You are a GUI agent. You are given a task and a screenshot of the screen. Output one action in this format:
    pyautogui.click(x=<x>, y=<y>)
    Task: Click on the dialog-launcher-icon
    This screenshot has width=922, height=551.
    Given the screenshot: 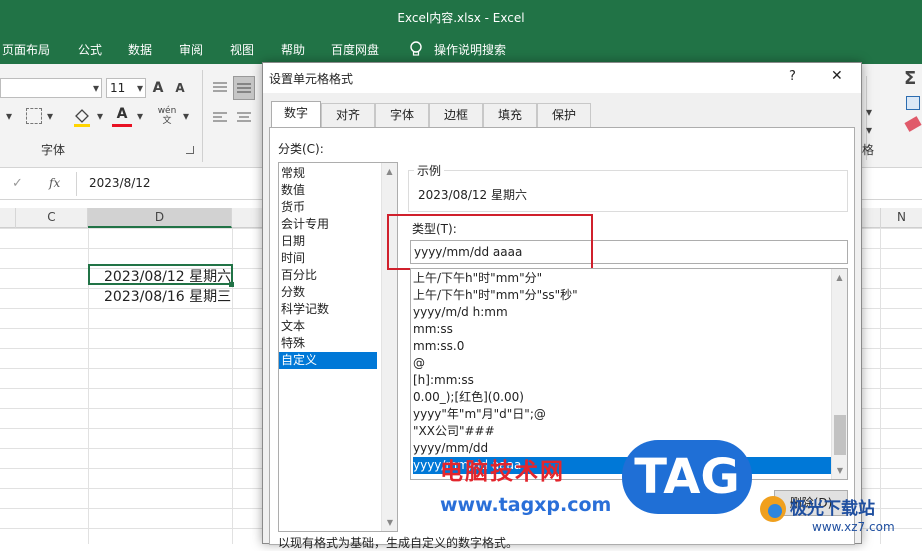 What is the action you would take?
    pyautogui.click(x=190, y=150)
    